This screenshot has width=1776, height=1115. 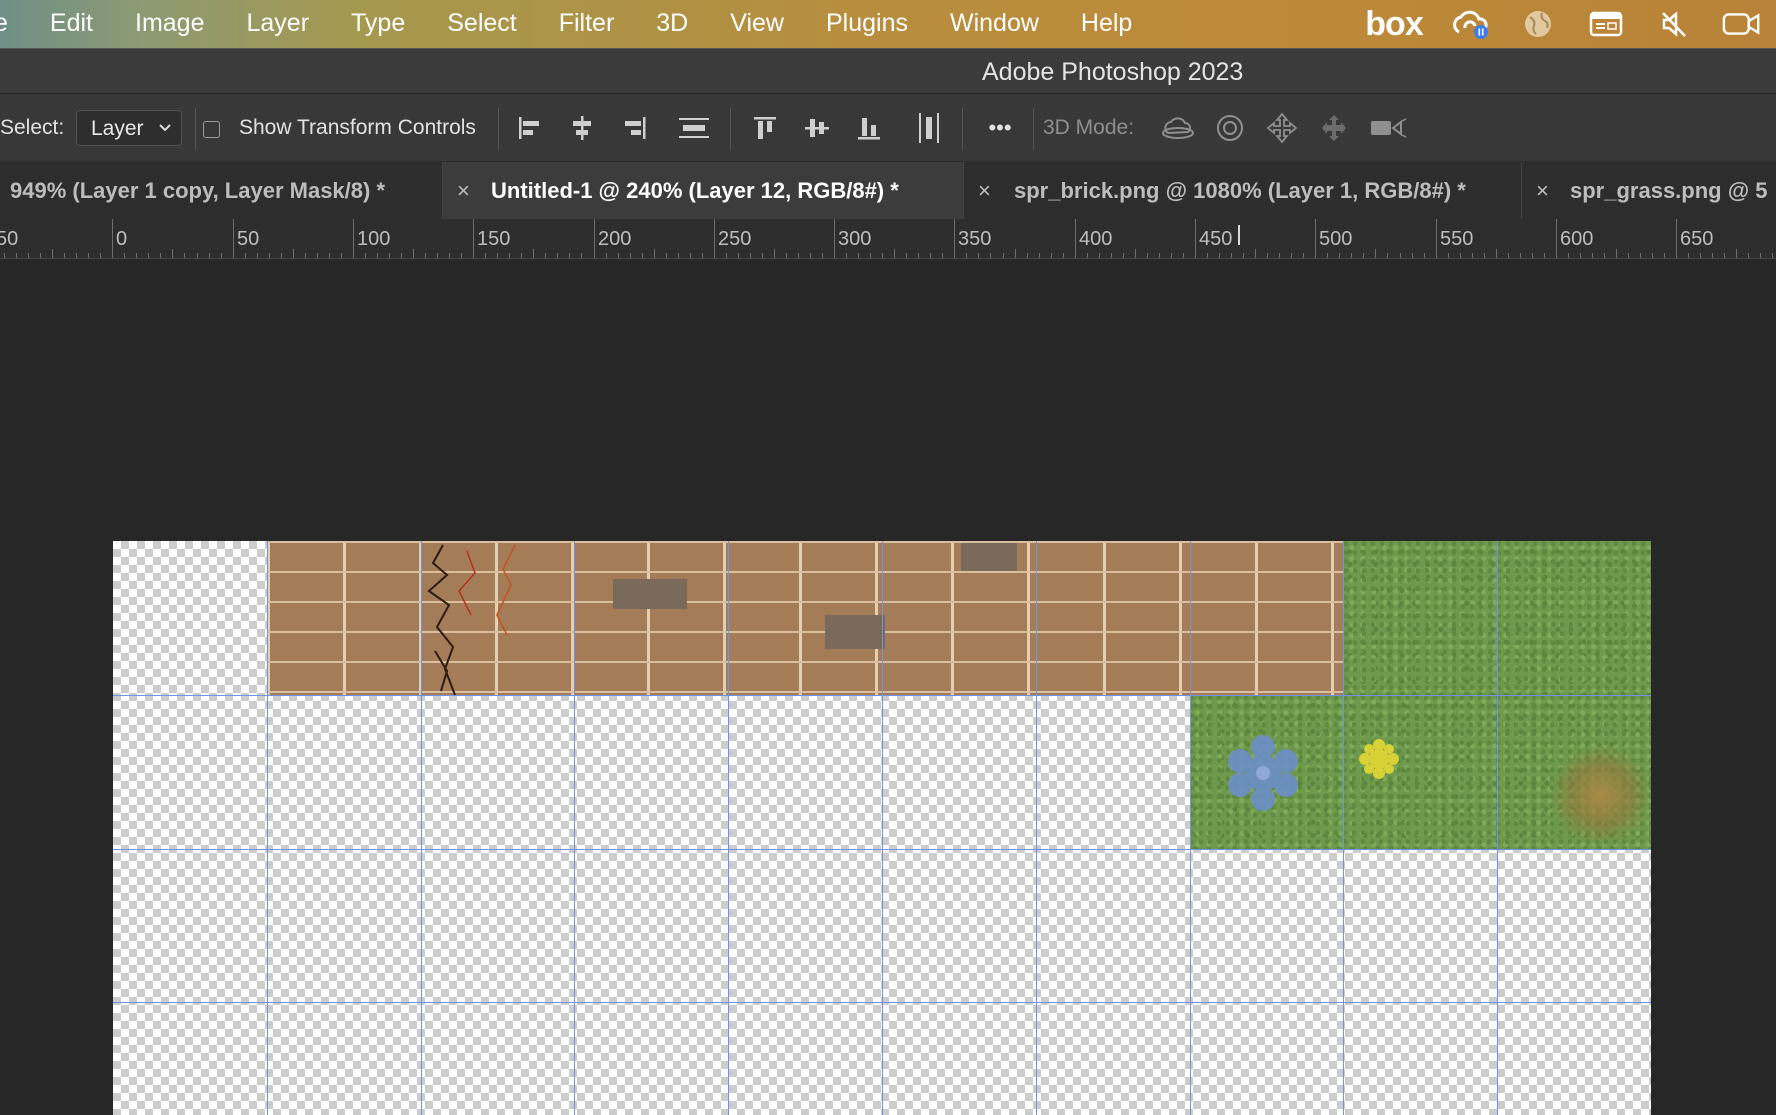 I want to click on distribute-vertical-icon, so click(x=694, y=128).